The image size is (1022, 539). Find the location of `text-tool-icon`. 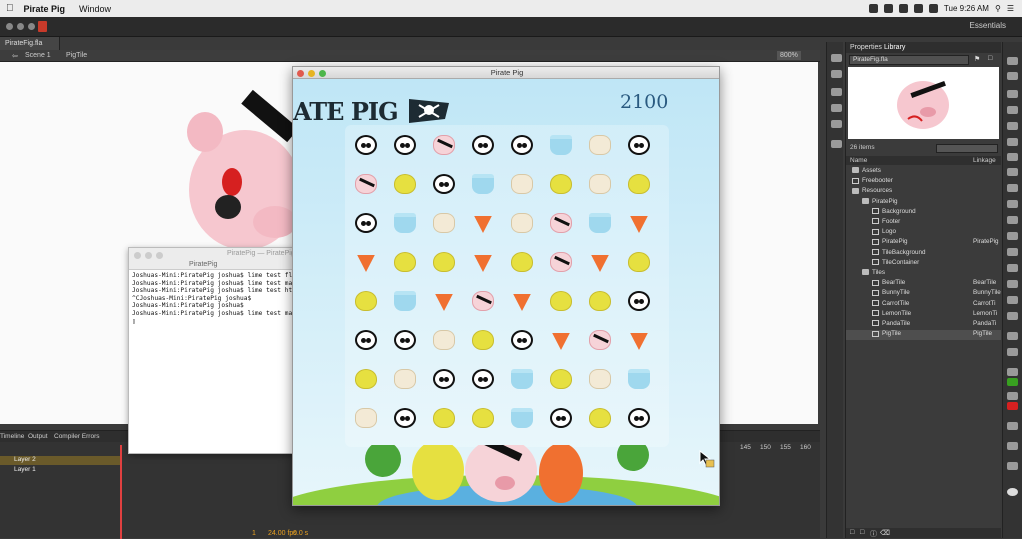

text-tool-icon is located at coordinates (1012, 157).